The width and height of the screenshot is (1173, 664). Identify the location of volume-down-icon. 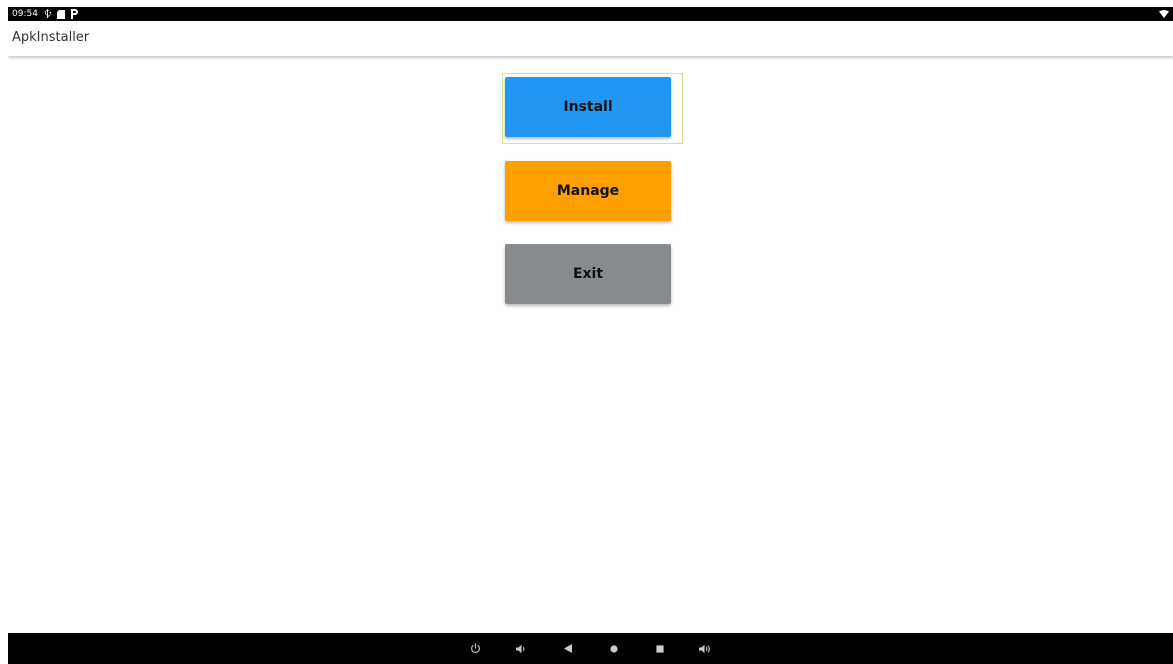
(521, 649).